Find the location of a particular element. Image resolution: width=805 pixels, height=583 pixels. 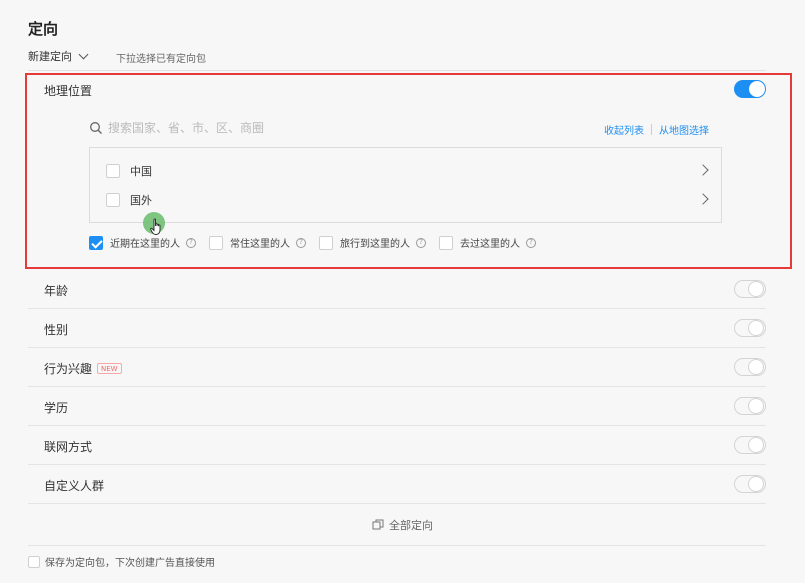

row-label: 行为兴趣 NEW is located at coordinates (83, 368).